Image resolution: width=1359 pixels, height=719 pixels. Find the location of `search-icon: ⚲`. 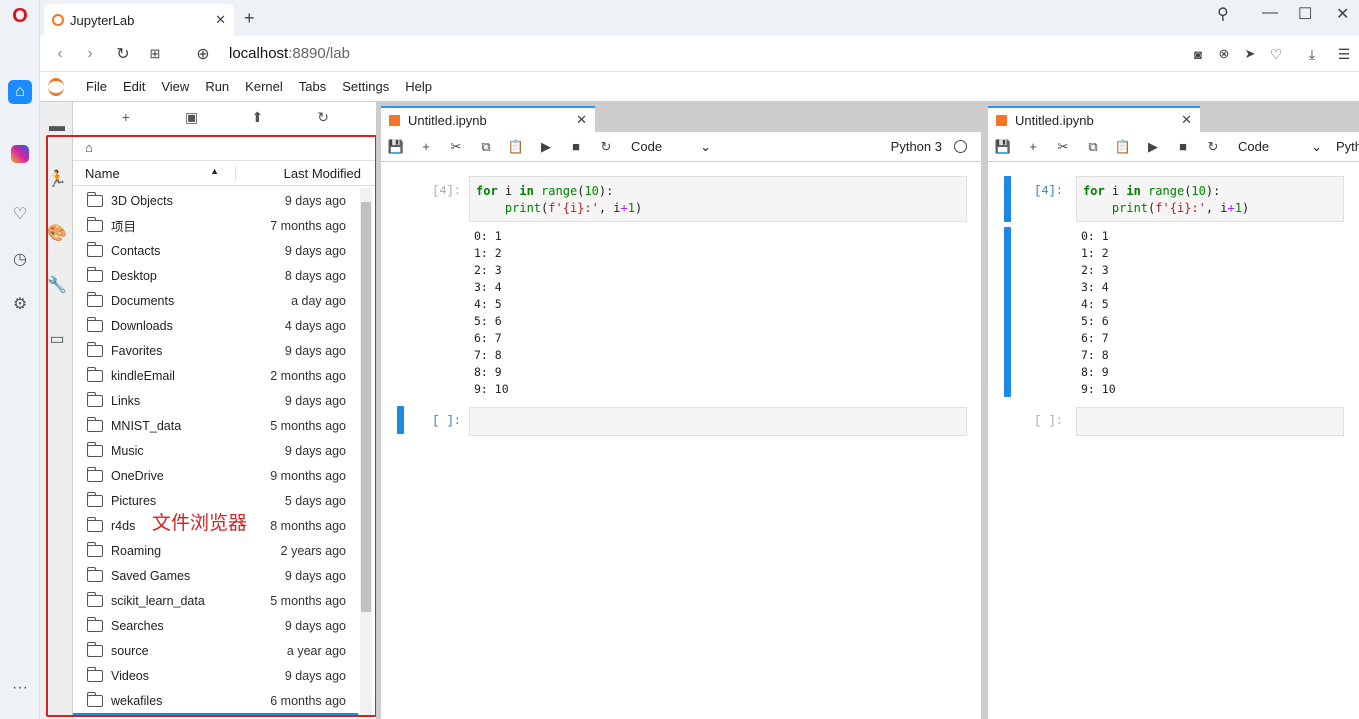

search-icon: ⚲ is located at coordinates (1223, 14).